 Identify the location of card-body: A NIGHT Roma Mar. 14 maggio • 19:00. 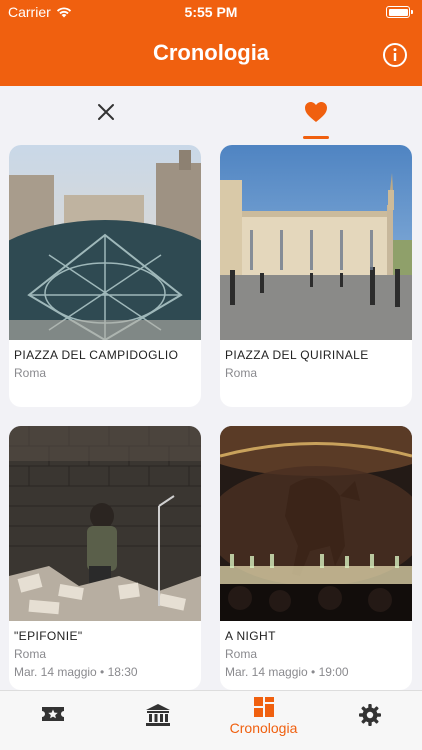
(316, 654).